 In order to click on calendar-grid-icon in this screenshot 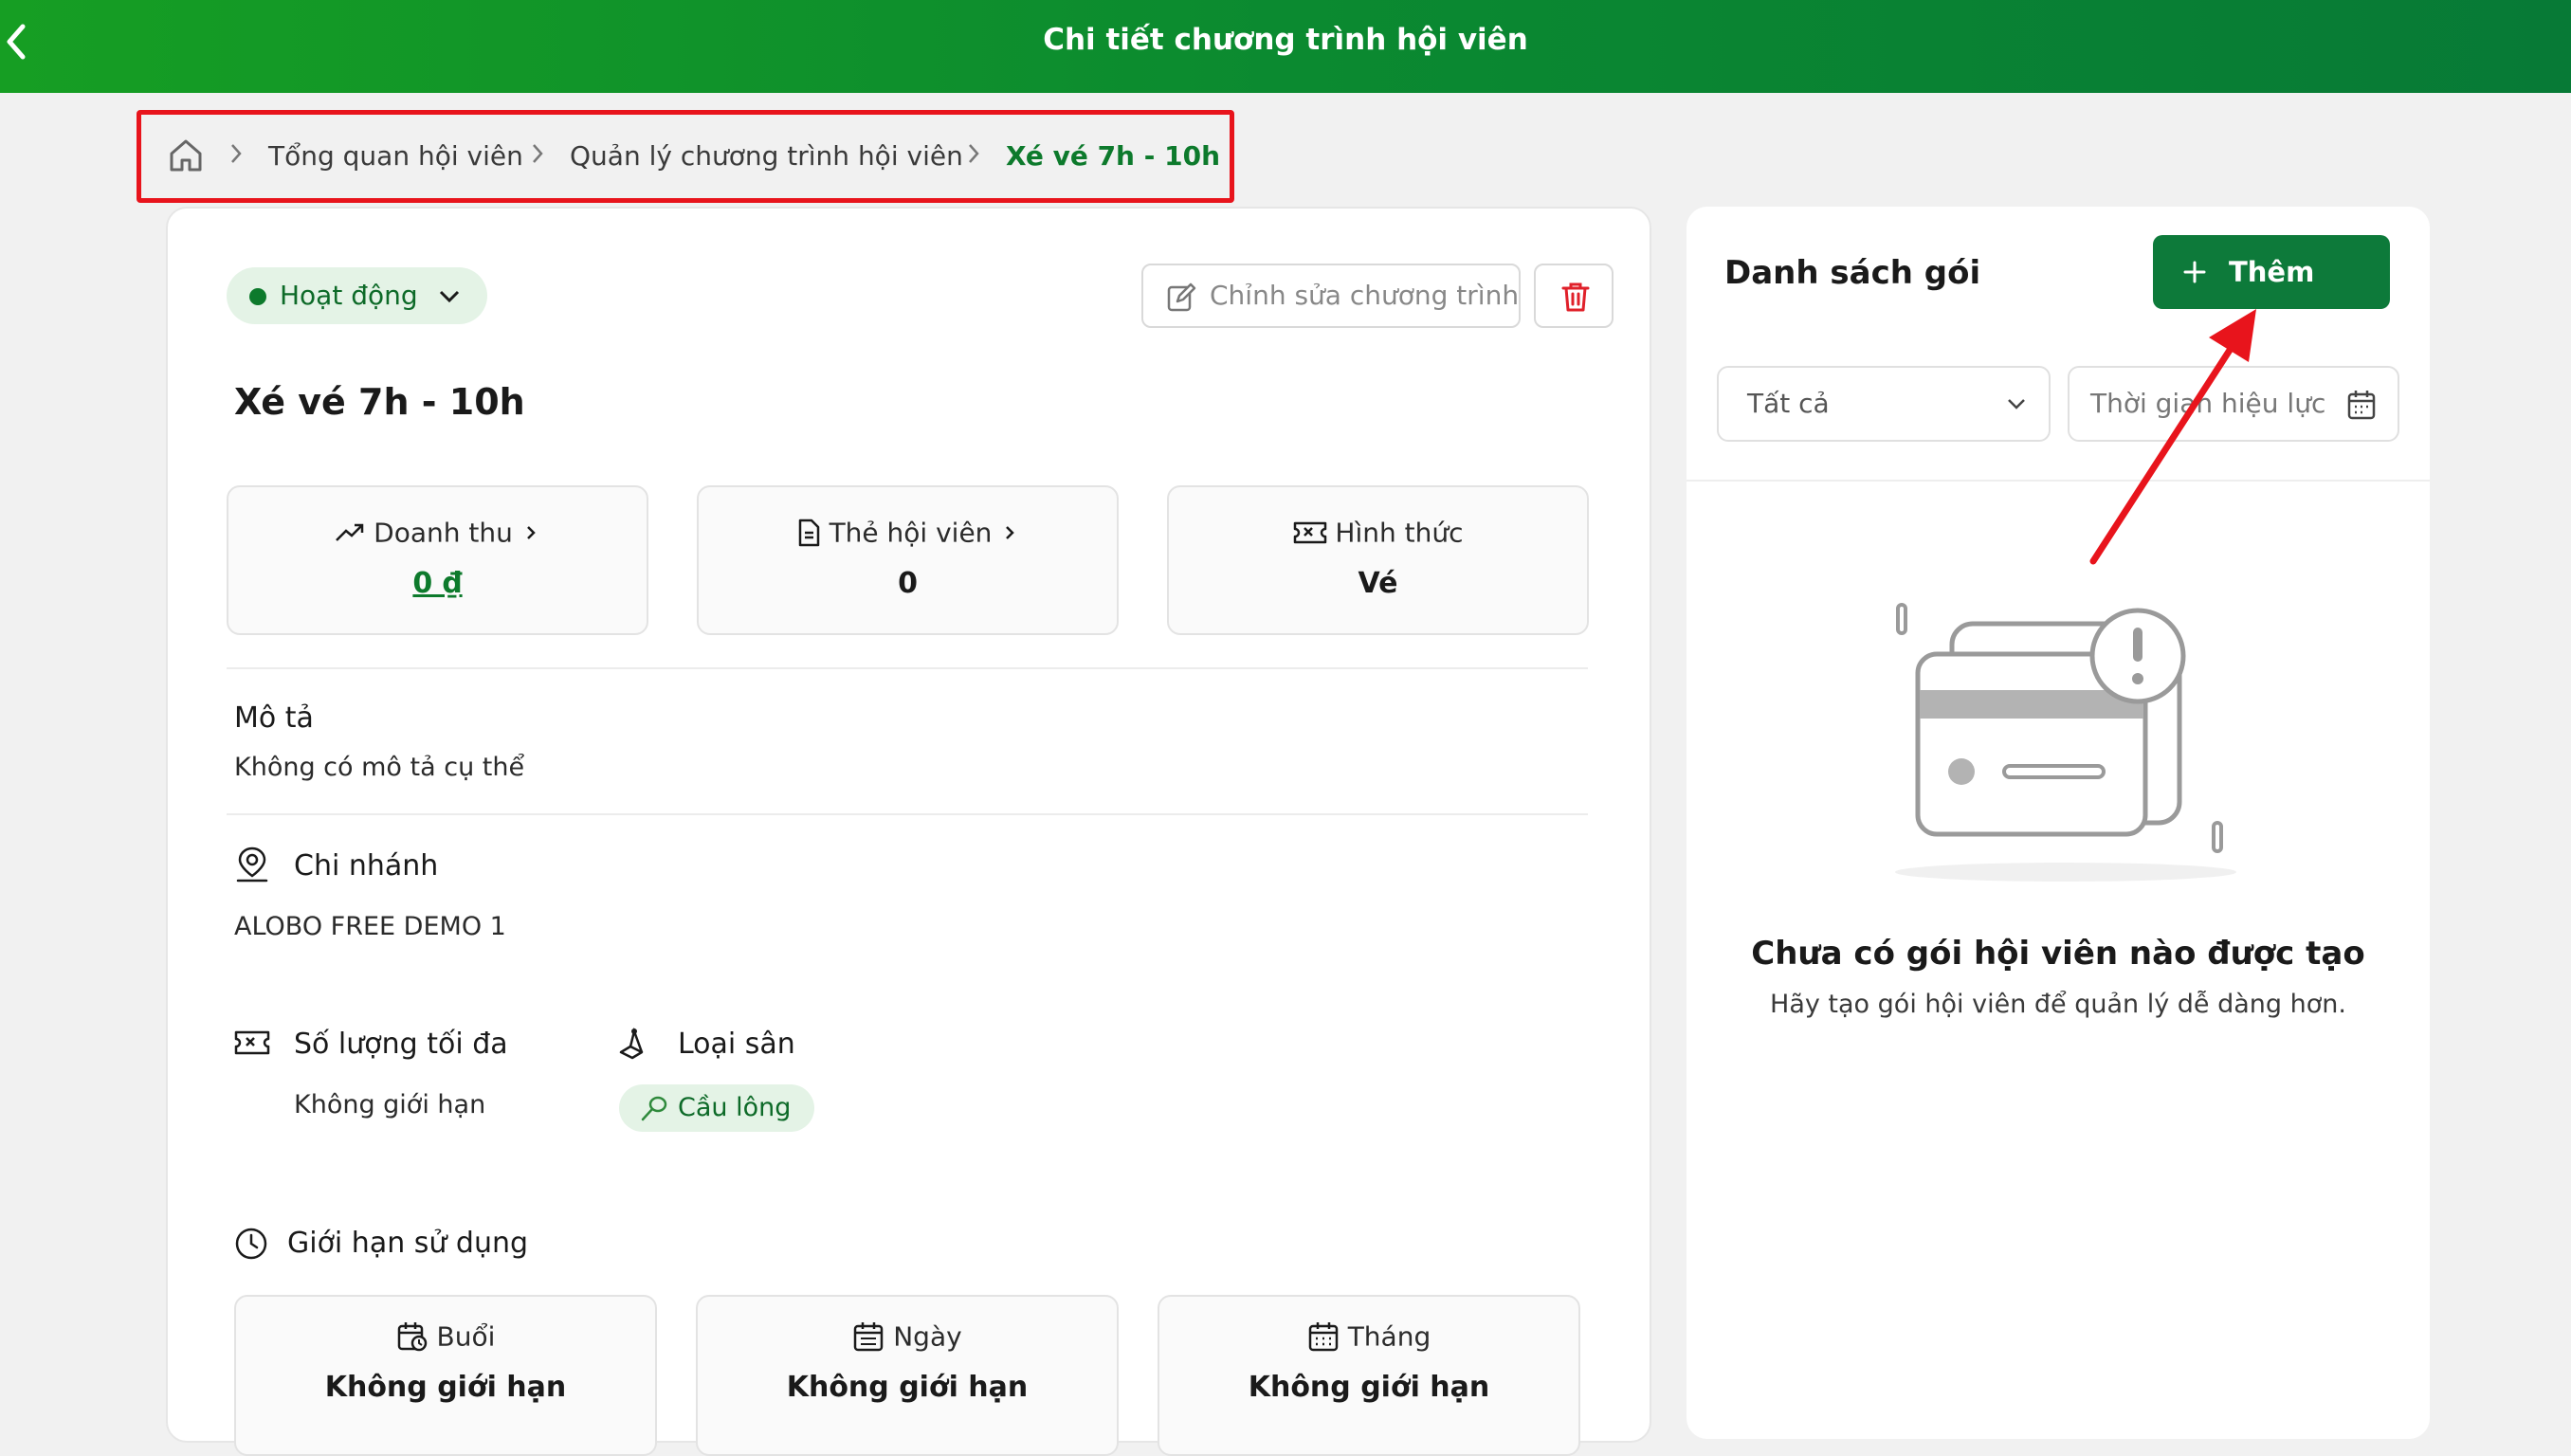, I will do `click(1323, 1337)`.